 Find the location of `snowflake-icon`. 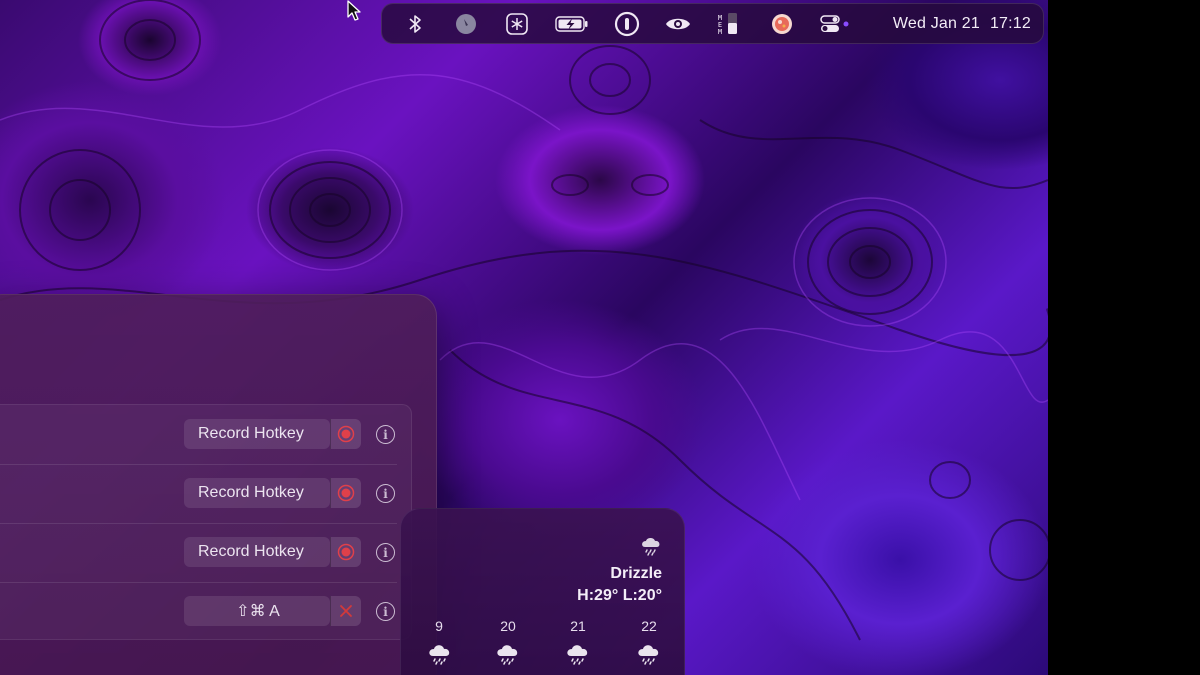

snowflake-icon is located at coordinates (517, 24).